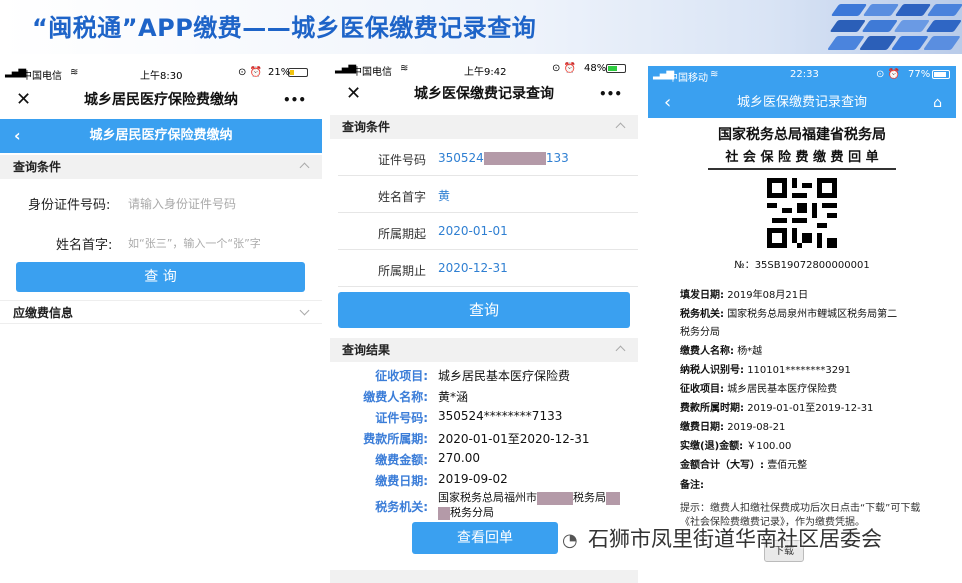 The height and width of the screenshot is (583, 962). I want to click on receipt-line: 实缴(退)金额: ￥100.00, so click(736, 446).